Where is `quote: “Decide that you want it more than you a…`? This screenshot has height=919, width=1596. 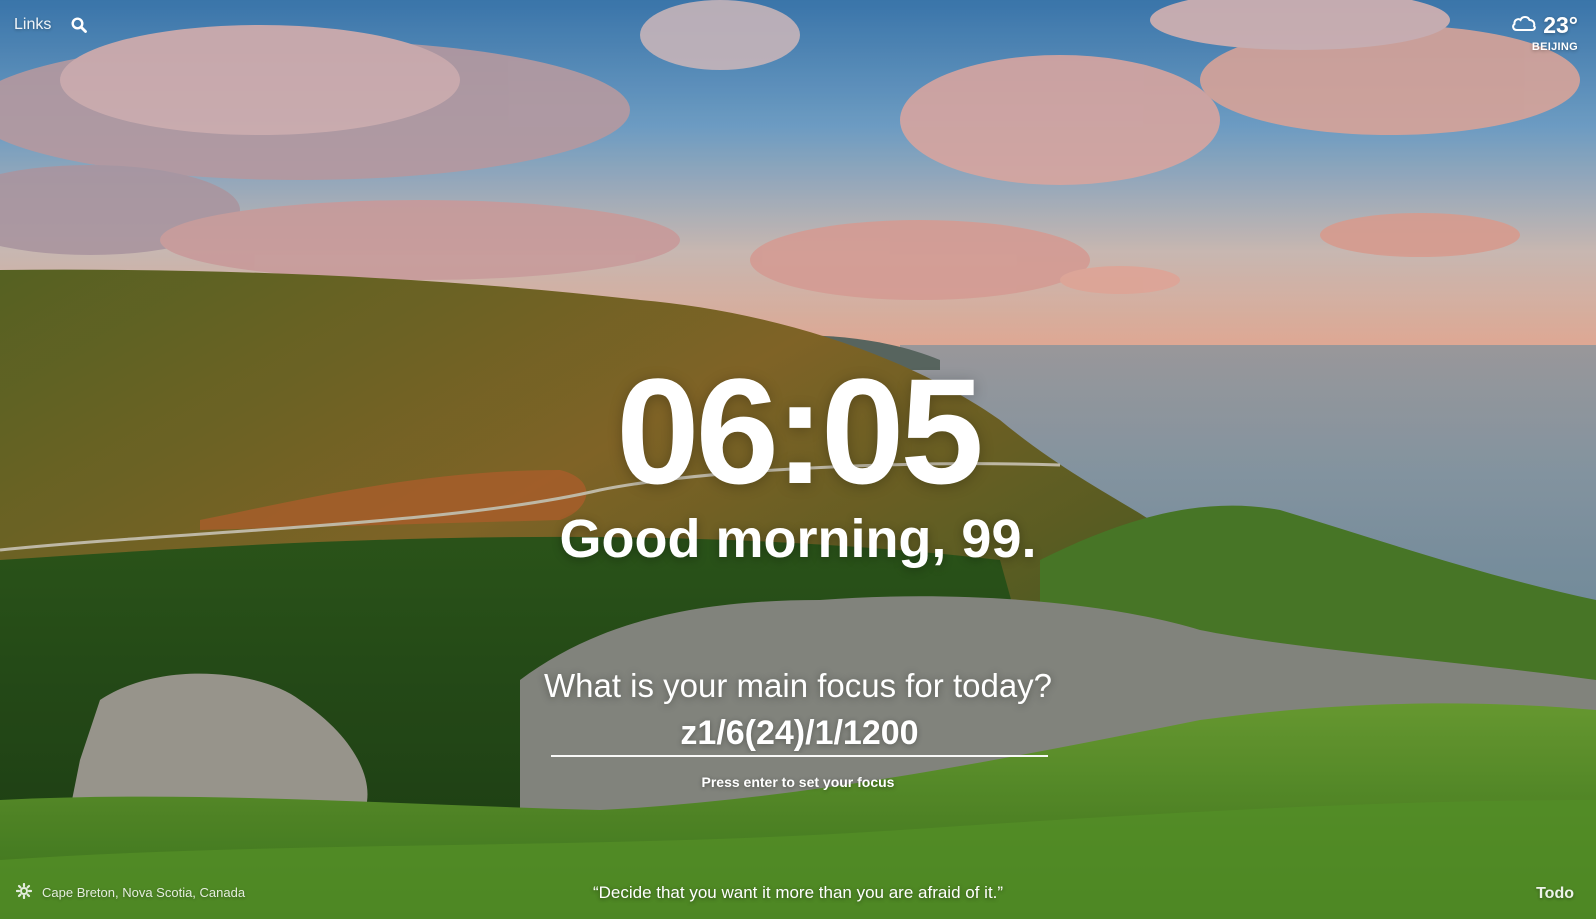 quote: “Decide that you want it more than you a… is located at coordinates (798, 893).